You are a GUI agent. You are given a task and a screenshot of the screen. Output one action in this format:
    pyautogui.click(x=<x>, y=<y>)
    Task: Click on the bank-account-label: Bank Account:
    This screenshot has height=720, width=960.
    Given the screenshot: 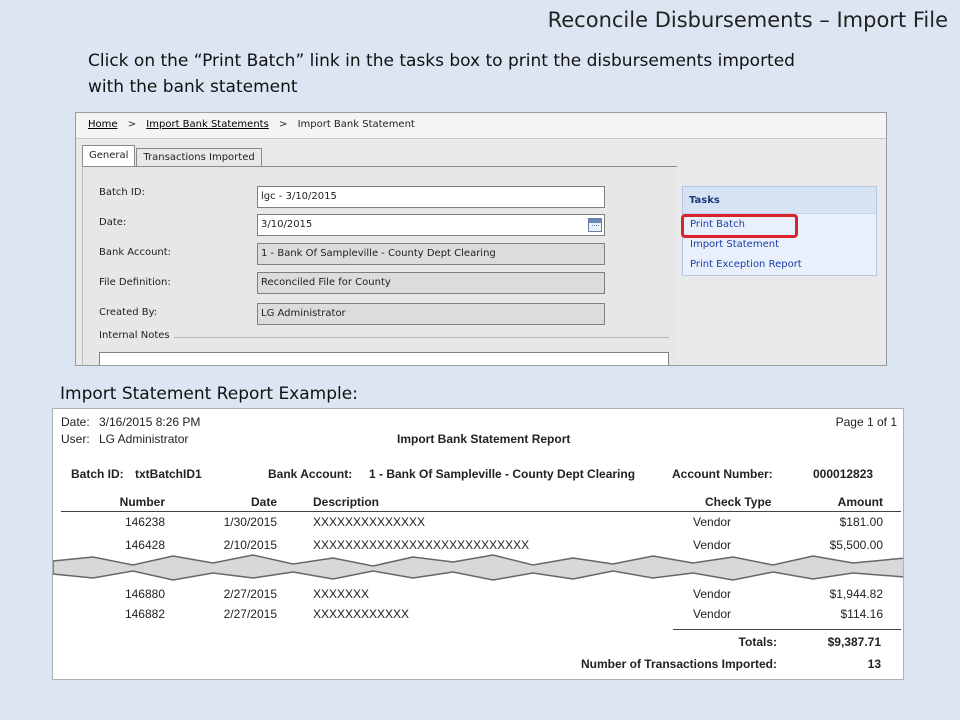 What is the action you would take?
    pyautogui.click(x=135, y=252)
    